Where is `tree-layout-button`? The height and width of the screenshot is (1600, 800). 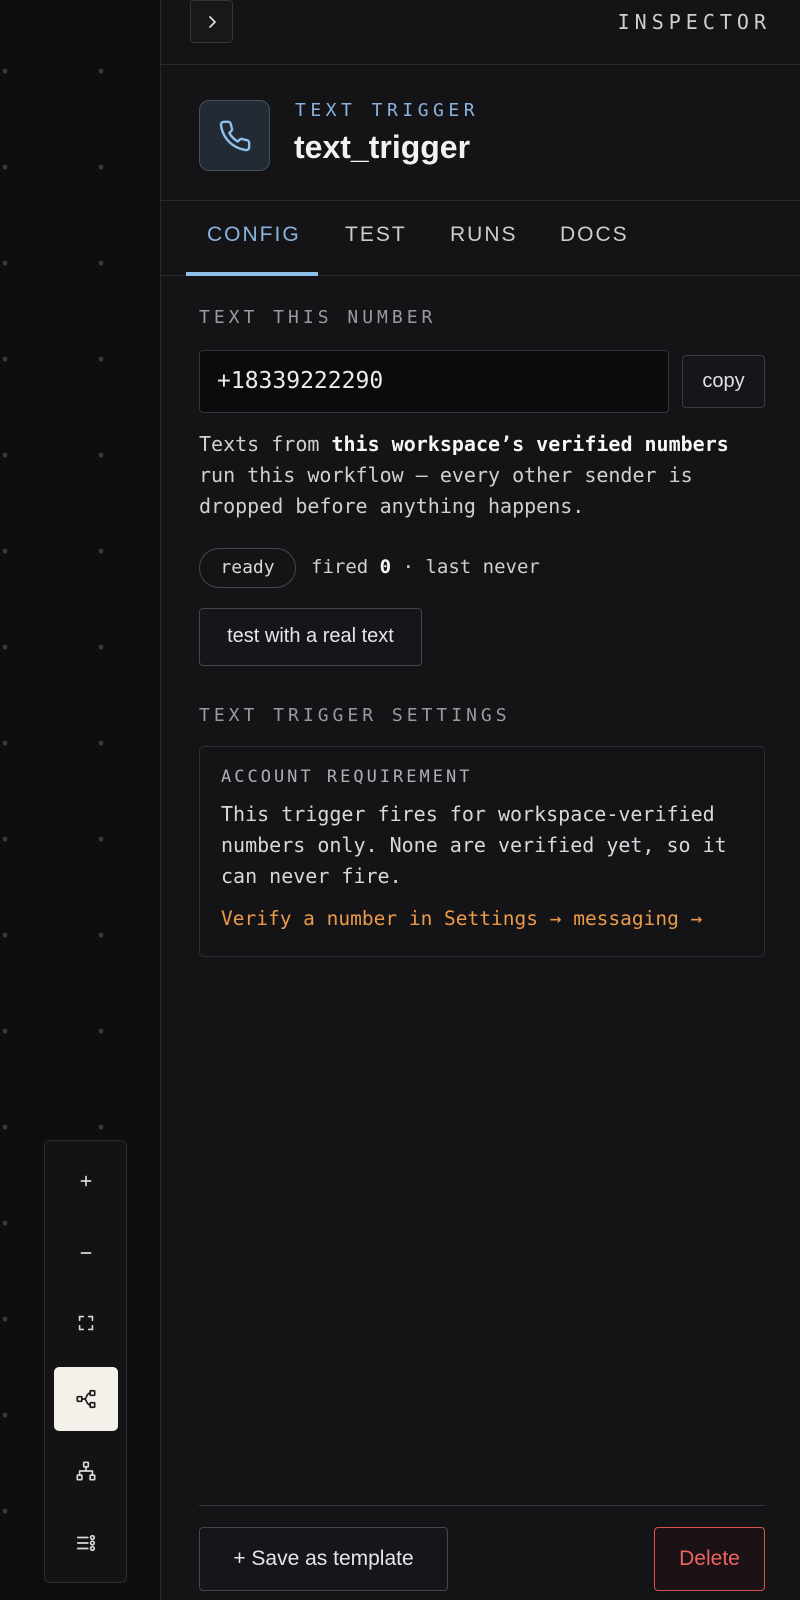
tree-layout-button is located at coordinates (86, 1471).